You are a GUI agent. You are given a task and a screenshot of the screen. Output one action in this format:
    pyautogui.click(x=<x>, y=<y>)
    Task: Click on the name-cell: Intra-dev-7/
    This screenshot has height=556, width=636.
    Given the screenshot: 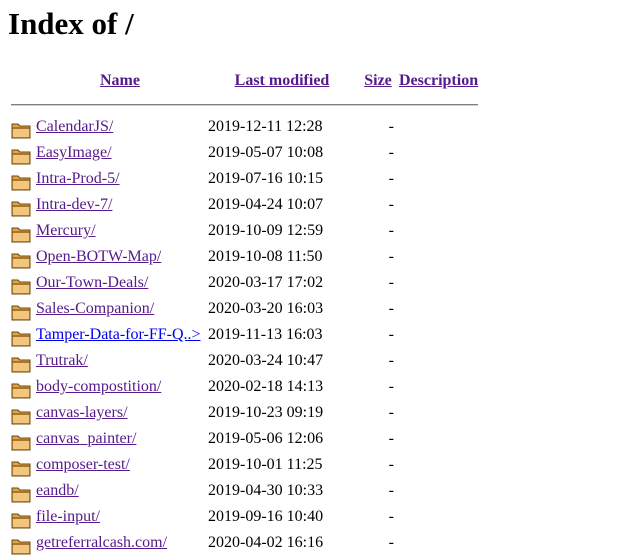 What is the action you would take?
    pyautogui.click(x=120, y=205)
    